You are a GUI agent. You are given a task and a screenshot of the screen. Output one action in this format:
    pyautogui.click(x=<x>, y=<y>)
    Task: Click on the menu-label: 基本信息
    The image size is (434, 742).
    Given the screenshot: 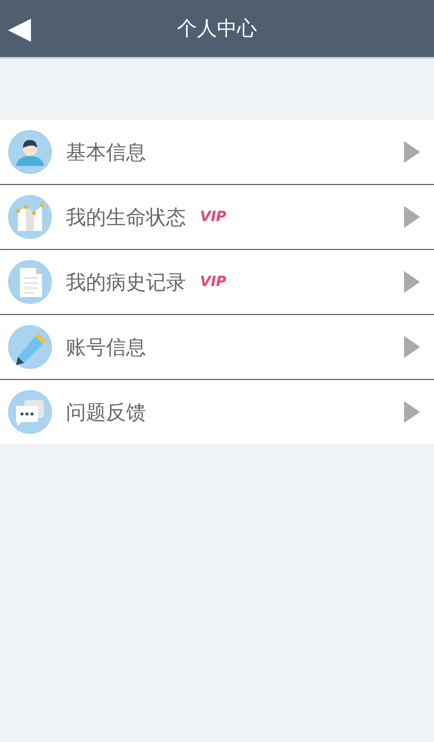 What is the action you would take?
    pyautogui.click(x=106, y=152)
    